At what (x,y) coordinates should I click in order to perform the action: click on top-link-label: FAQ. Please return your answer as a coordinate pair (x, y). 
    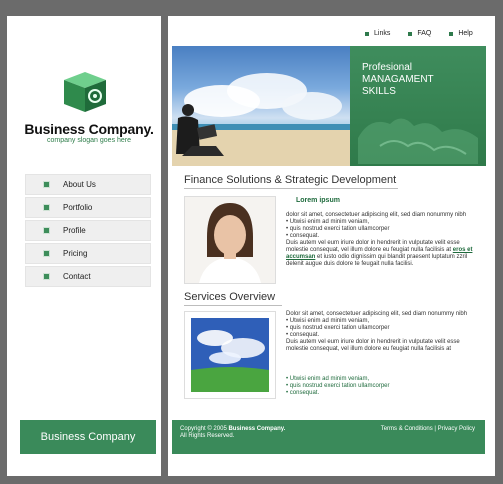
    Looking at the image, I should click on (424, 33).